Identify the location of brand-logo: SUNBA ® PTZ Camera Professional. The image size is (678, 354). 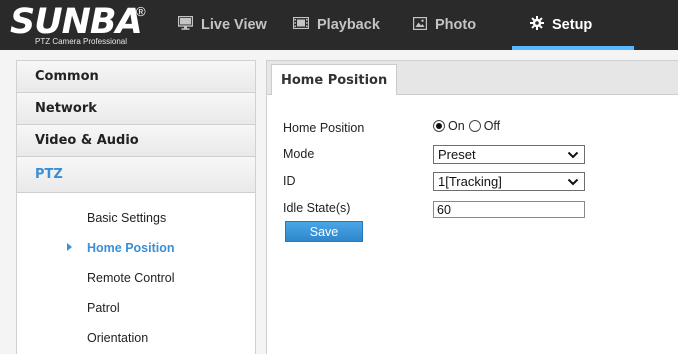
(90, 25).